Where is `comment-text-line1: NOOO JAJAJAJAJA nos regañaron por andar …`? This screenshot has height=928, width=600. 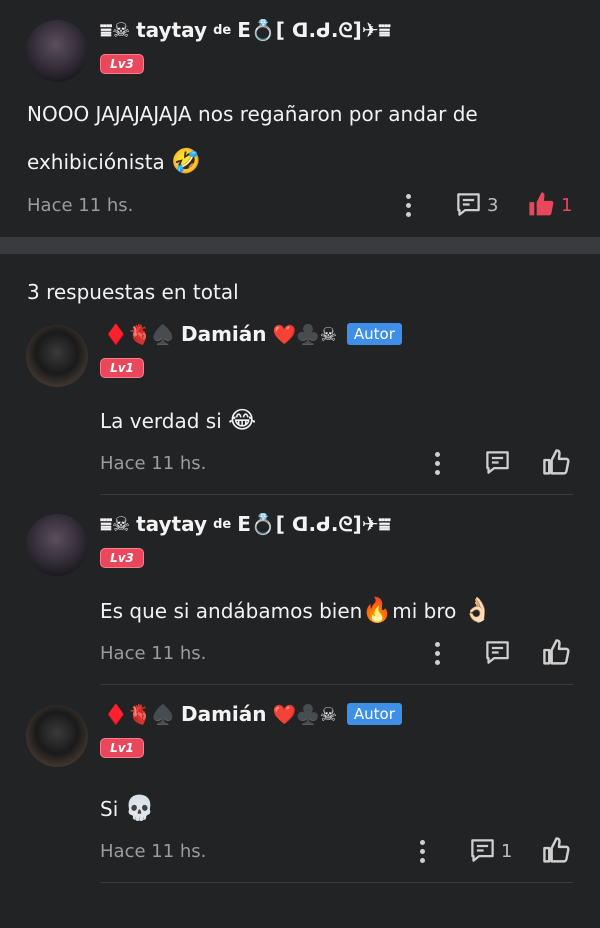 comment-text-line1: NOOO JAJAJAJAJA nos regañaron por andar … is located at coordinates (252, 114).